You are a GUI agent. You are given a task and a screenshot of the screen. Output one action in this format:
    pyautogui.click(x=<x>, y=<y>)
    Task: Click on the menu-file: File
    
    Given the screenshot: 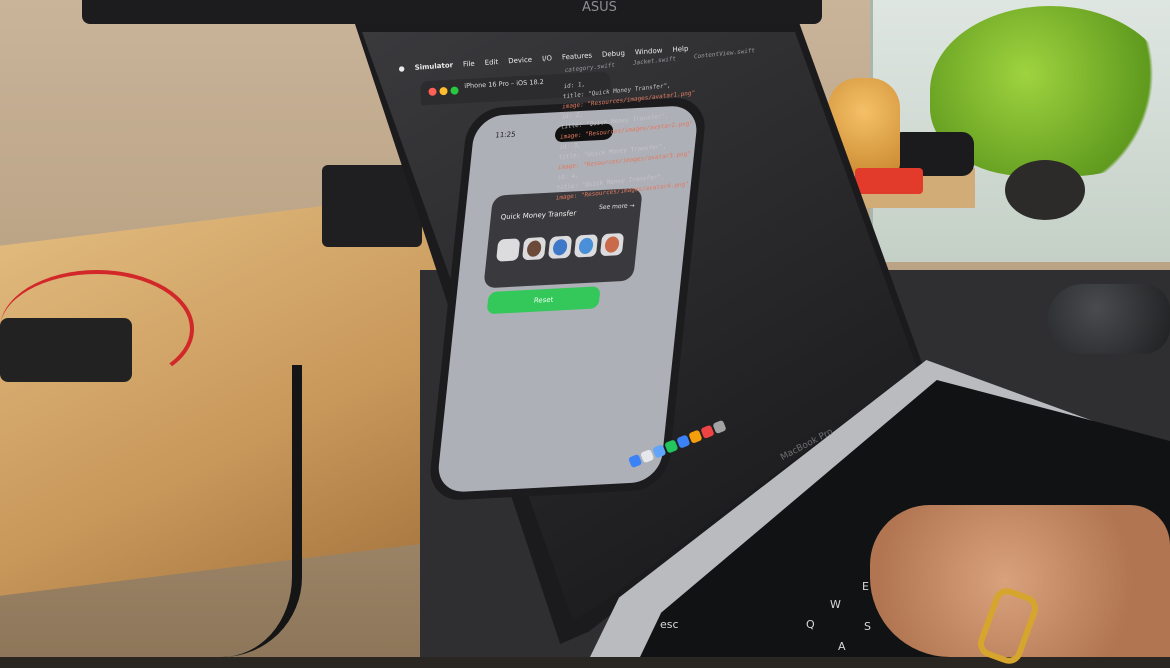 What is the action you would take?
    pyautogui.click(x=469, y=64)
    